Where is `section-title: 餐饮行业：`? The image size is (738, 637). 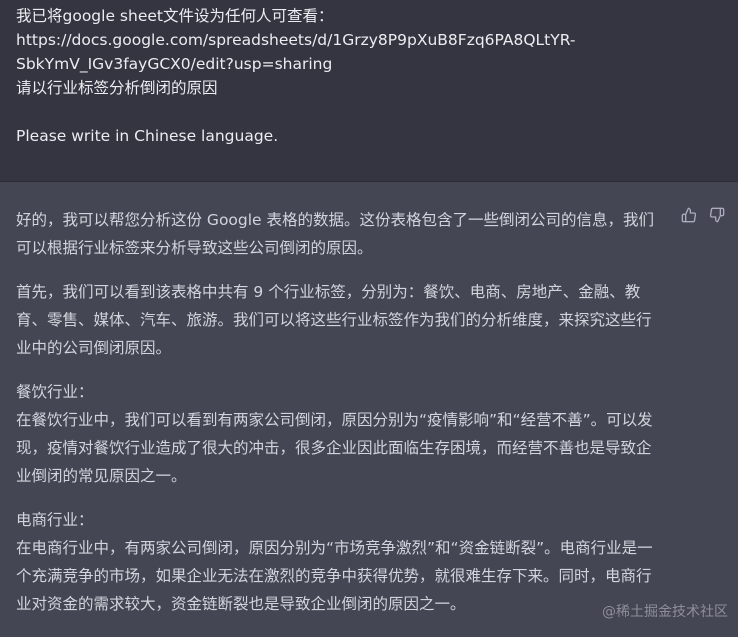 section-title: 餐饮行业： is located at coordinates (55, 392).